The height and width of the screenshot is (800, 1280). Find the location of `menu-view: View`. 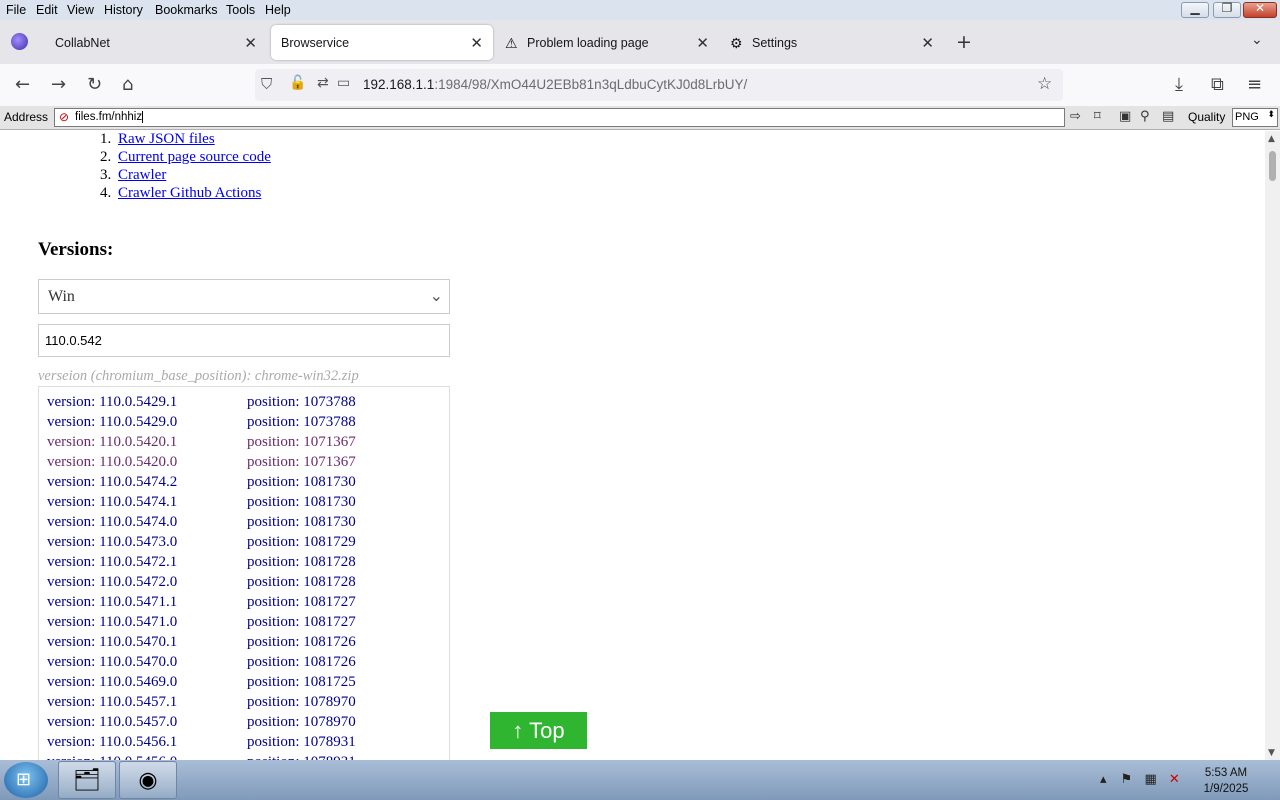

menu-view: View is located at coordinates (80, 10).